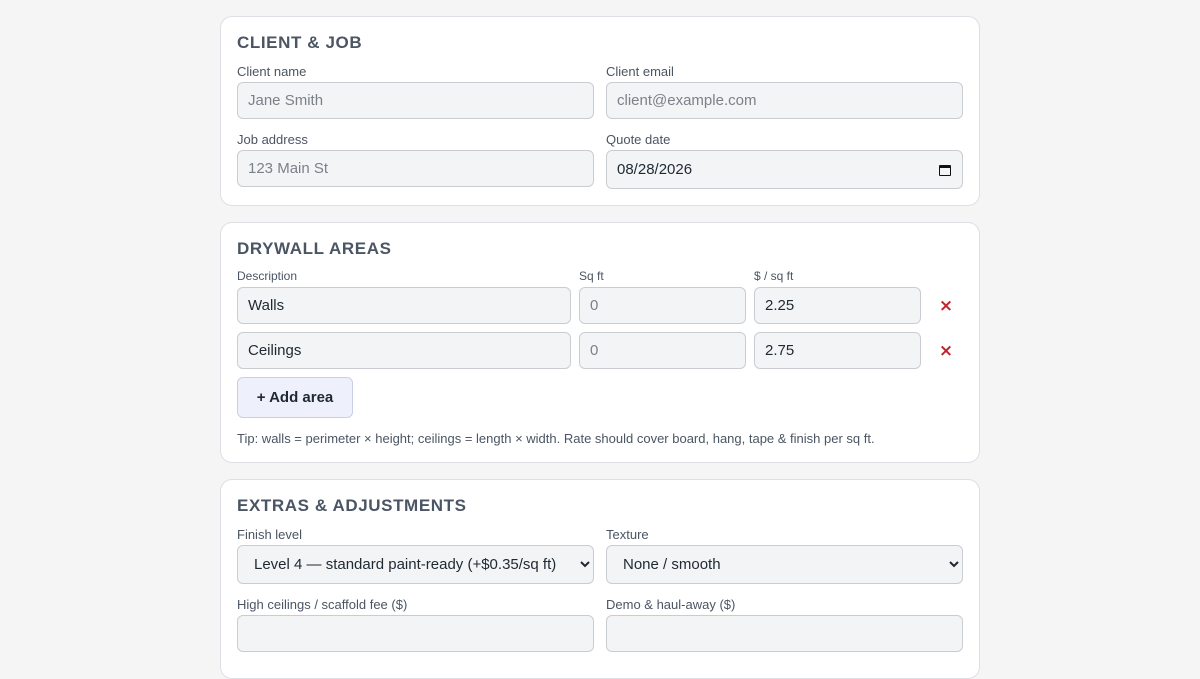  What do you see at coordinates (784, 100) in the screenshot?
I see `client-email-input` at bounding box center [784, 100].